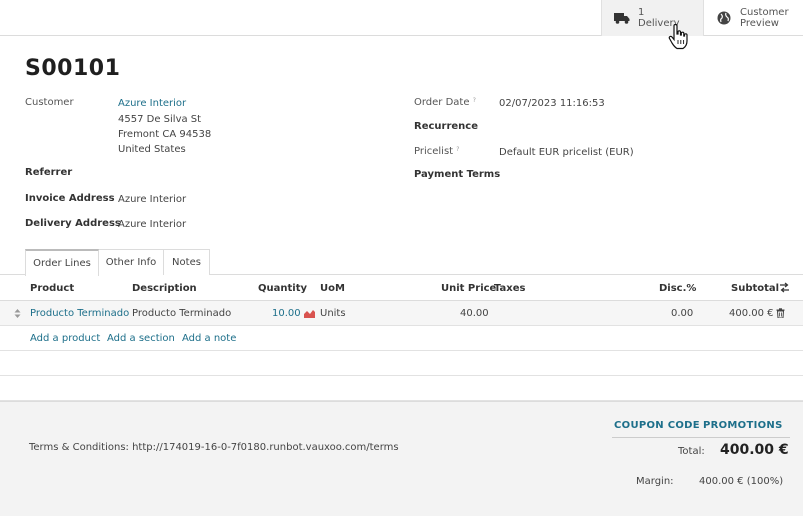  What do you see at coordinates (401, 262) in the screenshot?
I see `notebook-tabs: Order Lines Other Info Notes` at bounding box center [401, 262].